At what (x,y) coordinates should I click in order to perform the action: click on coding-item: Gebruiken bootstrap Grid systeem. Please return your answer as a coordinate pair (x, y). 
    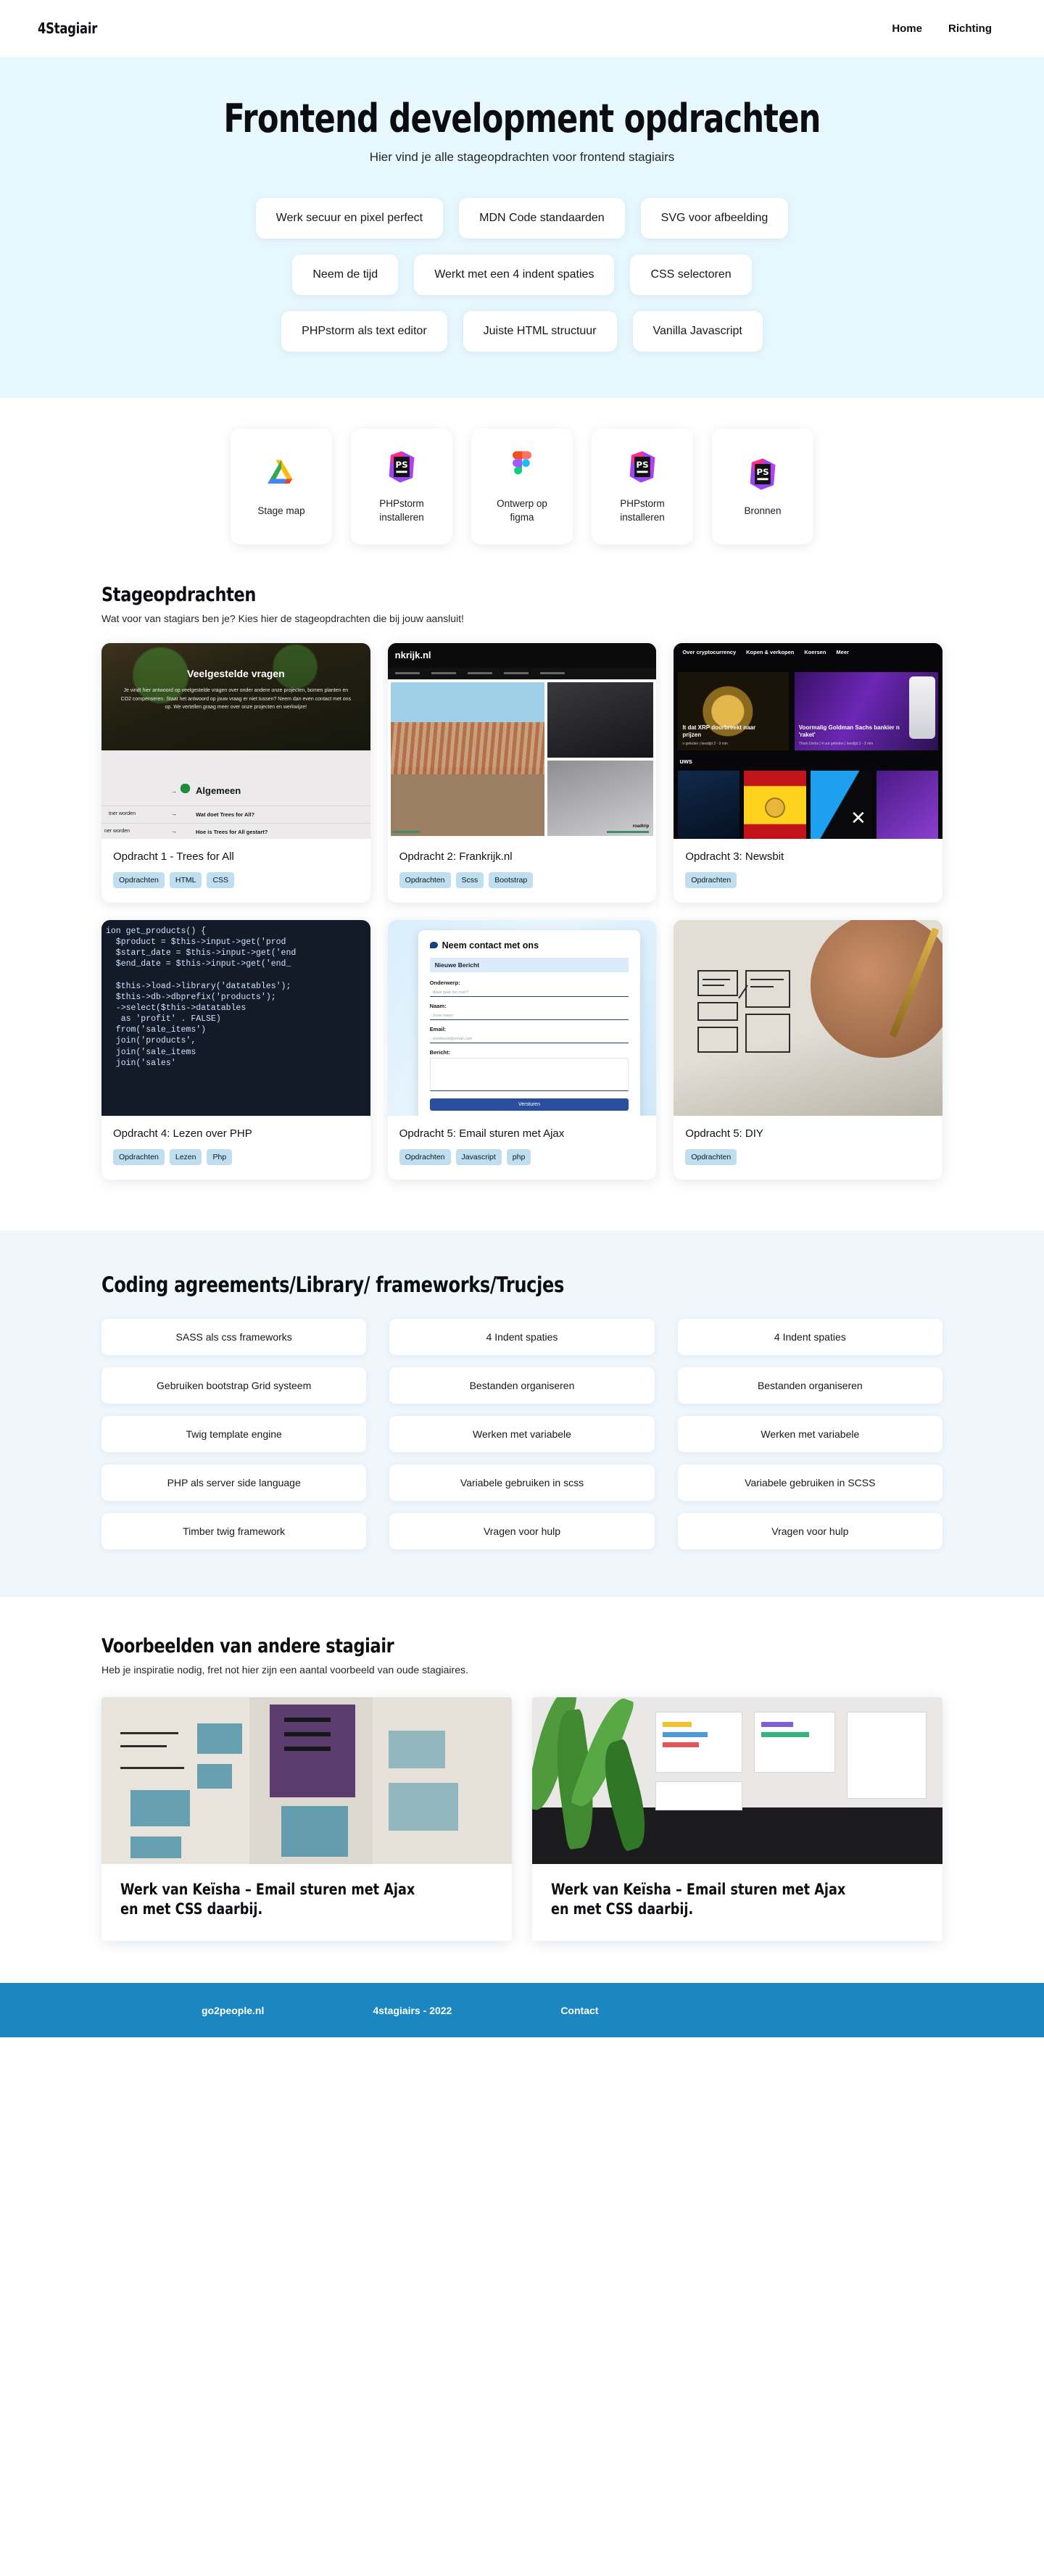
    Looking at the image, I should click on (235, 1385).